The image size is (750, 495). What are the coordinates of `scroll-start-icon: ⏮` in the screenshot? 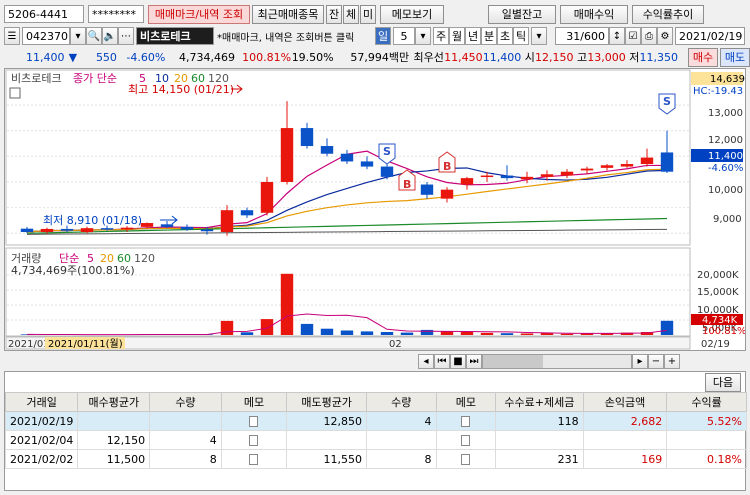 It's located at (442, 361).